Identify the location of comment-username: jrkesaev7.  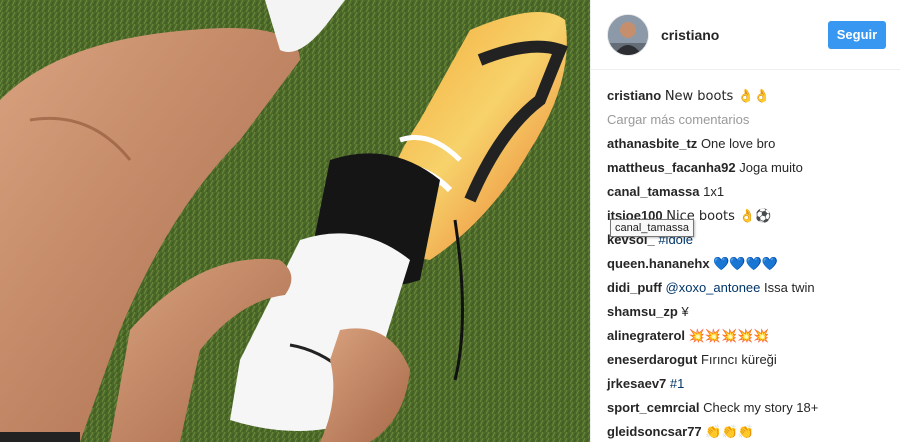
(636, 383).